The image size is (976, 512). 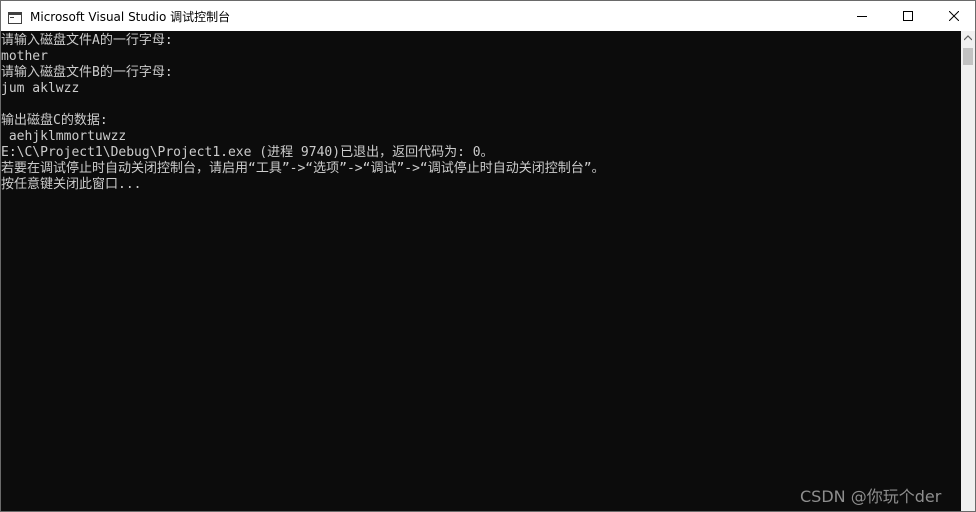 I want to click on close-icon, so click(x=954, y=16).